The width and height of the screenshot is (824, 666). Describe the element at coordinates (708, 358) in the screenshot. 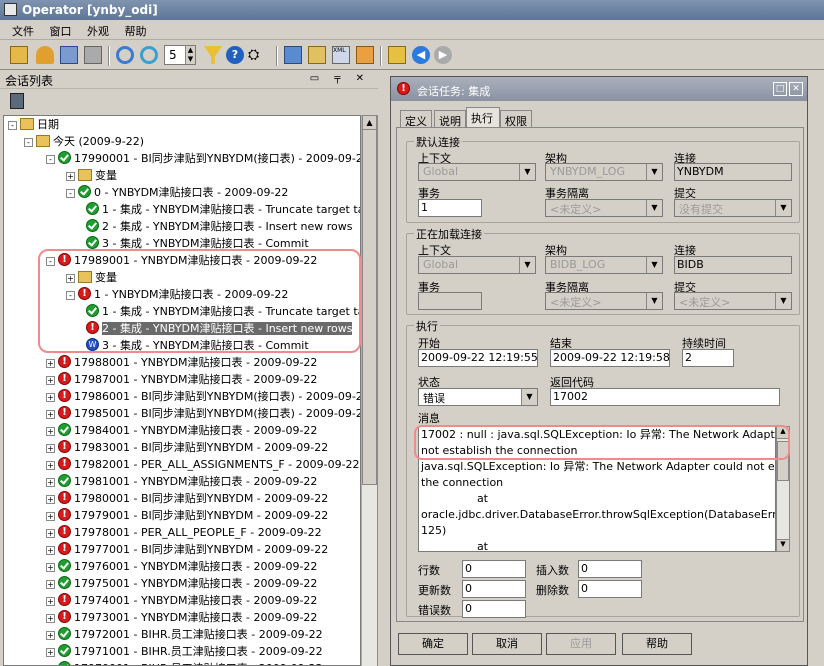

I see `duration-field: 2` at that location.